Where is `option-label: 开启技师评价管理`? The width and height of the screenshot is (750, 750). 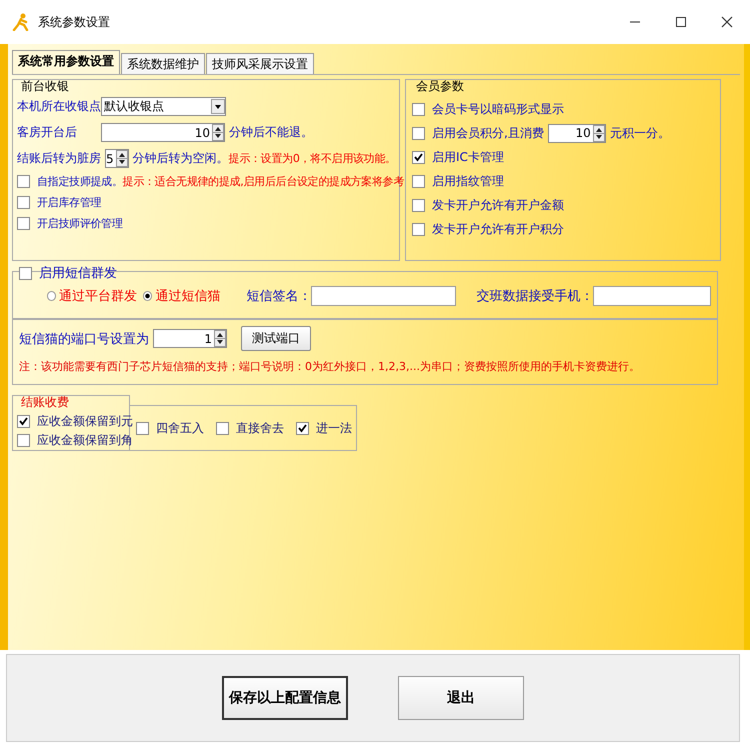 option-label: 开启技师评价管理 is located at coordinates (80, 223).